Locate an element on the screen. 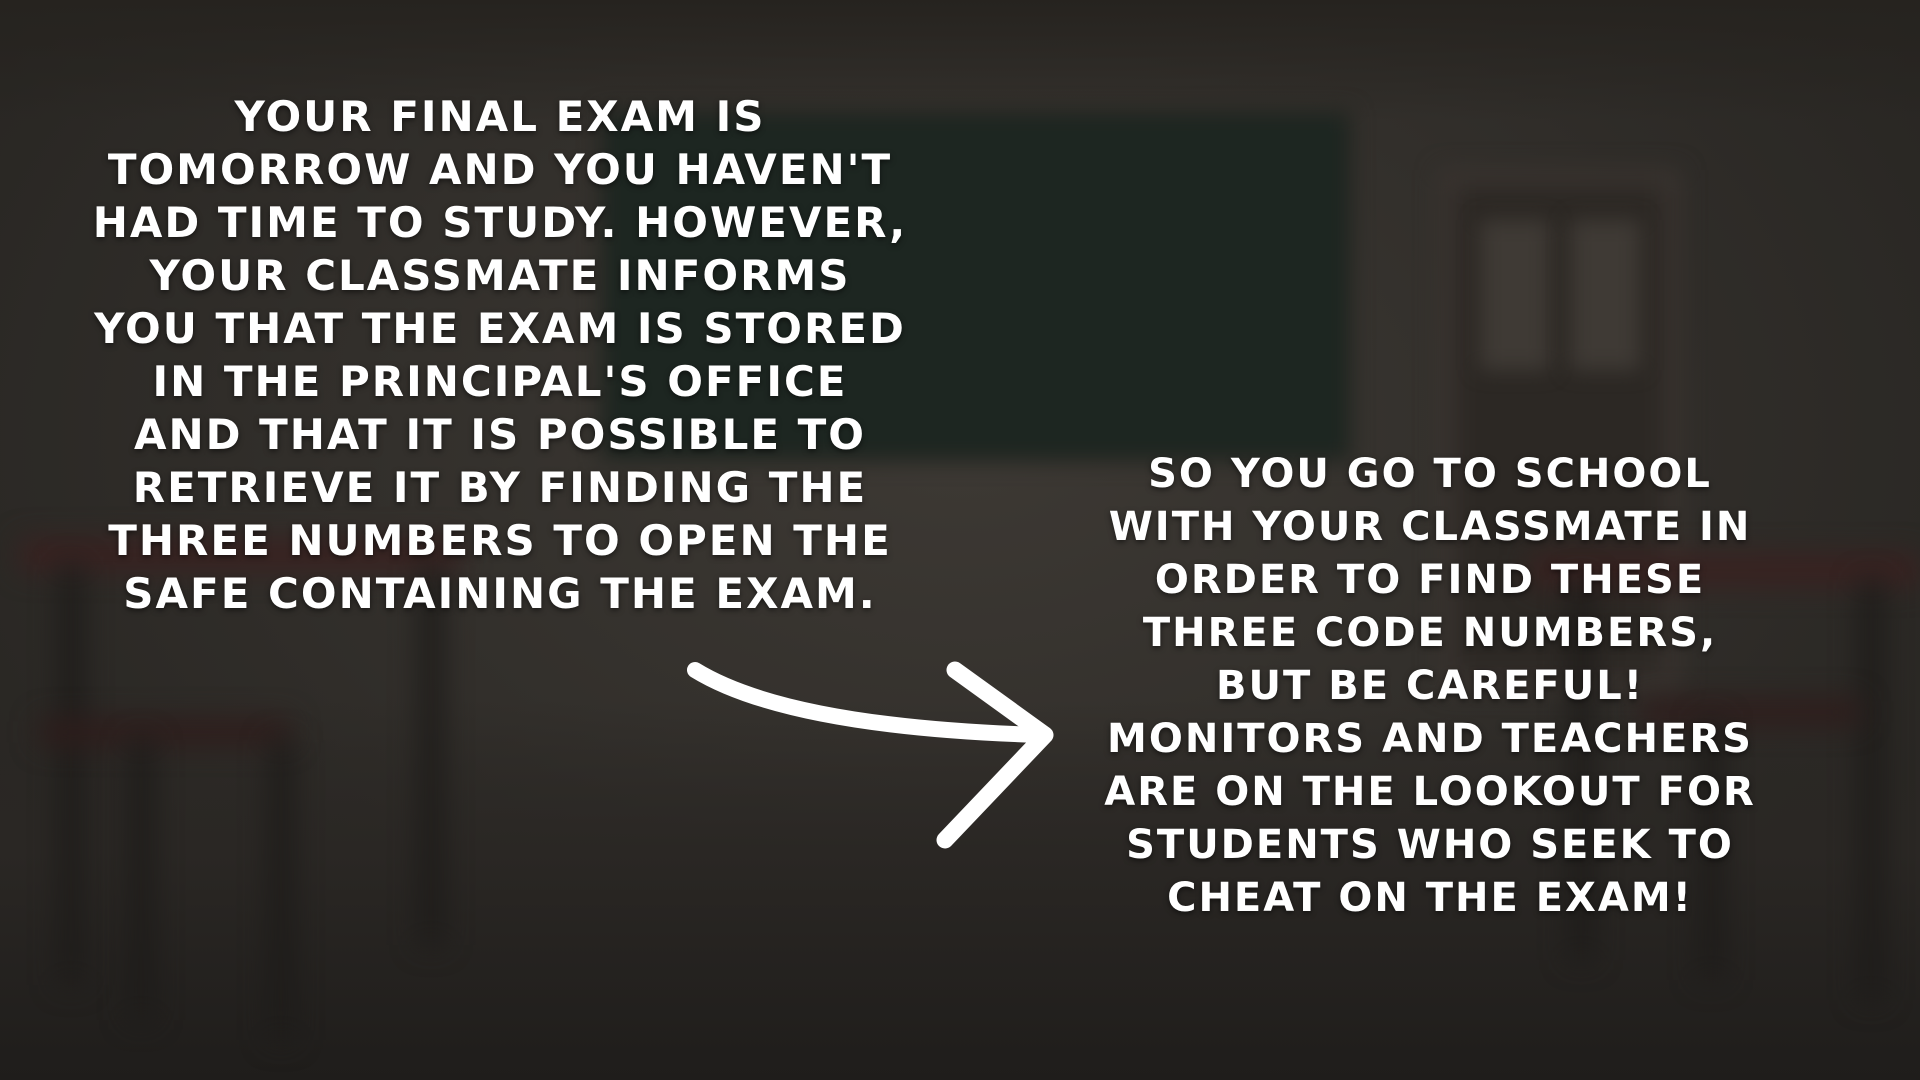  chair-left is located at coordinates (165, 732).